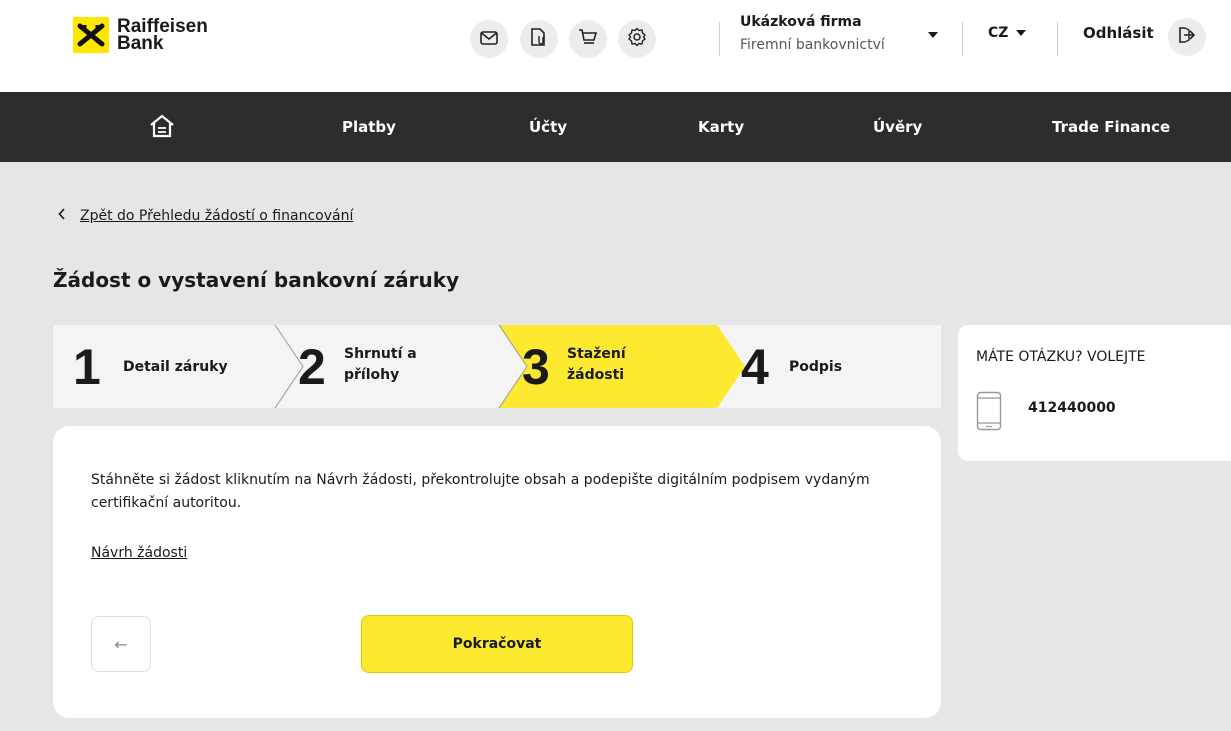 This screenshot has width=1231, height=731. What do you see at coordinates (933, 35) in the screenshot?
I see `company-caret-icon` at bounding box center [933, 35].